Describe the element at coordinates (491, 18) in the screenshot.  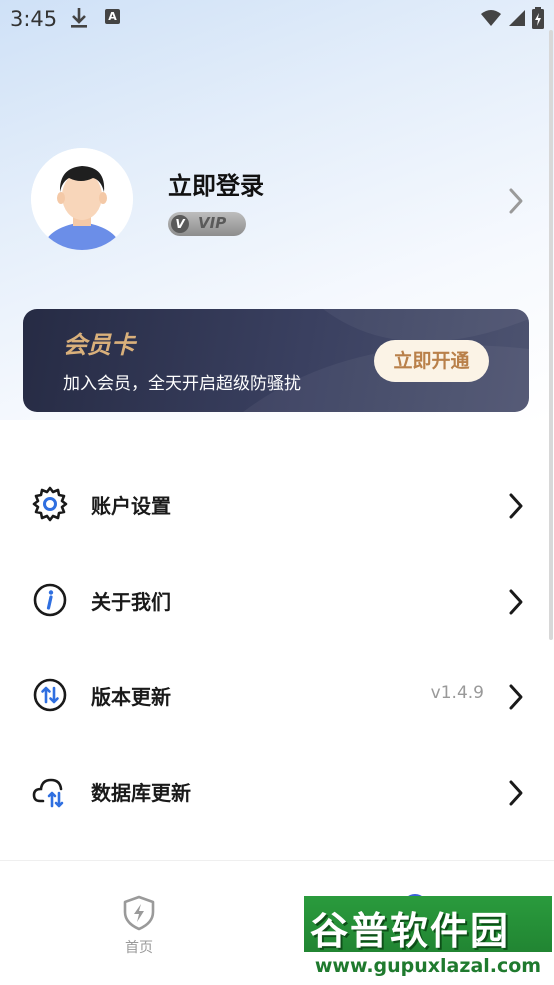
I see `wifi-icon` at that location.